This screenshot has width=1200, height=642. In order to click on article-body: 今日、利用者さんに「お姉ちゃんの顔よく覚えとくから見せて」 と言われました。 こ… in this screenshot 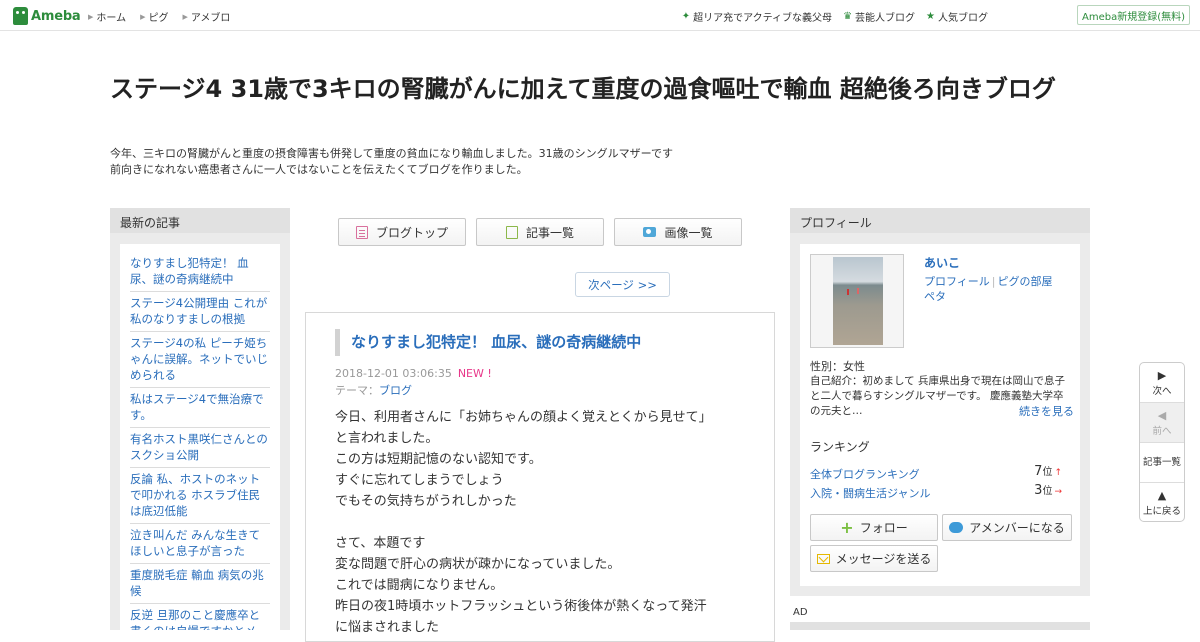, I will do `click(545, 522)`.